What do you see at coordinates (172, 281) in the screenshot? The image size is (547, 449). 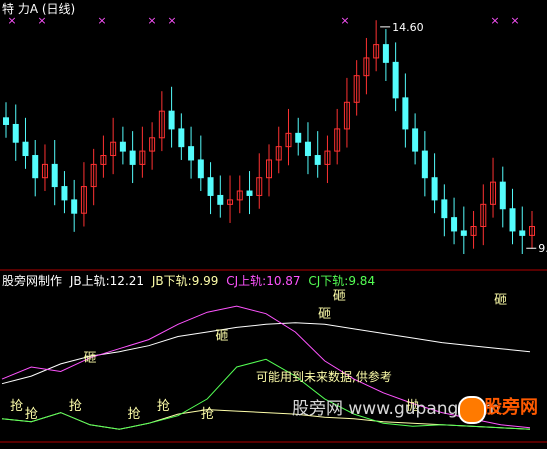 I see `jb-lower-label: JB下轨:` at bounding box center [172, 281].